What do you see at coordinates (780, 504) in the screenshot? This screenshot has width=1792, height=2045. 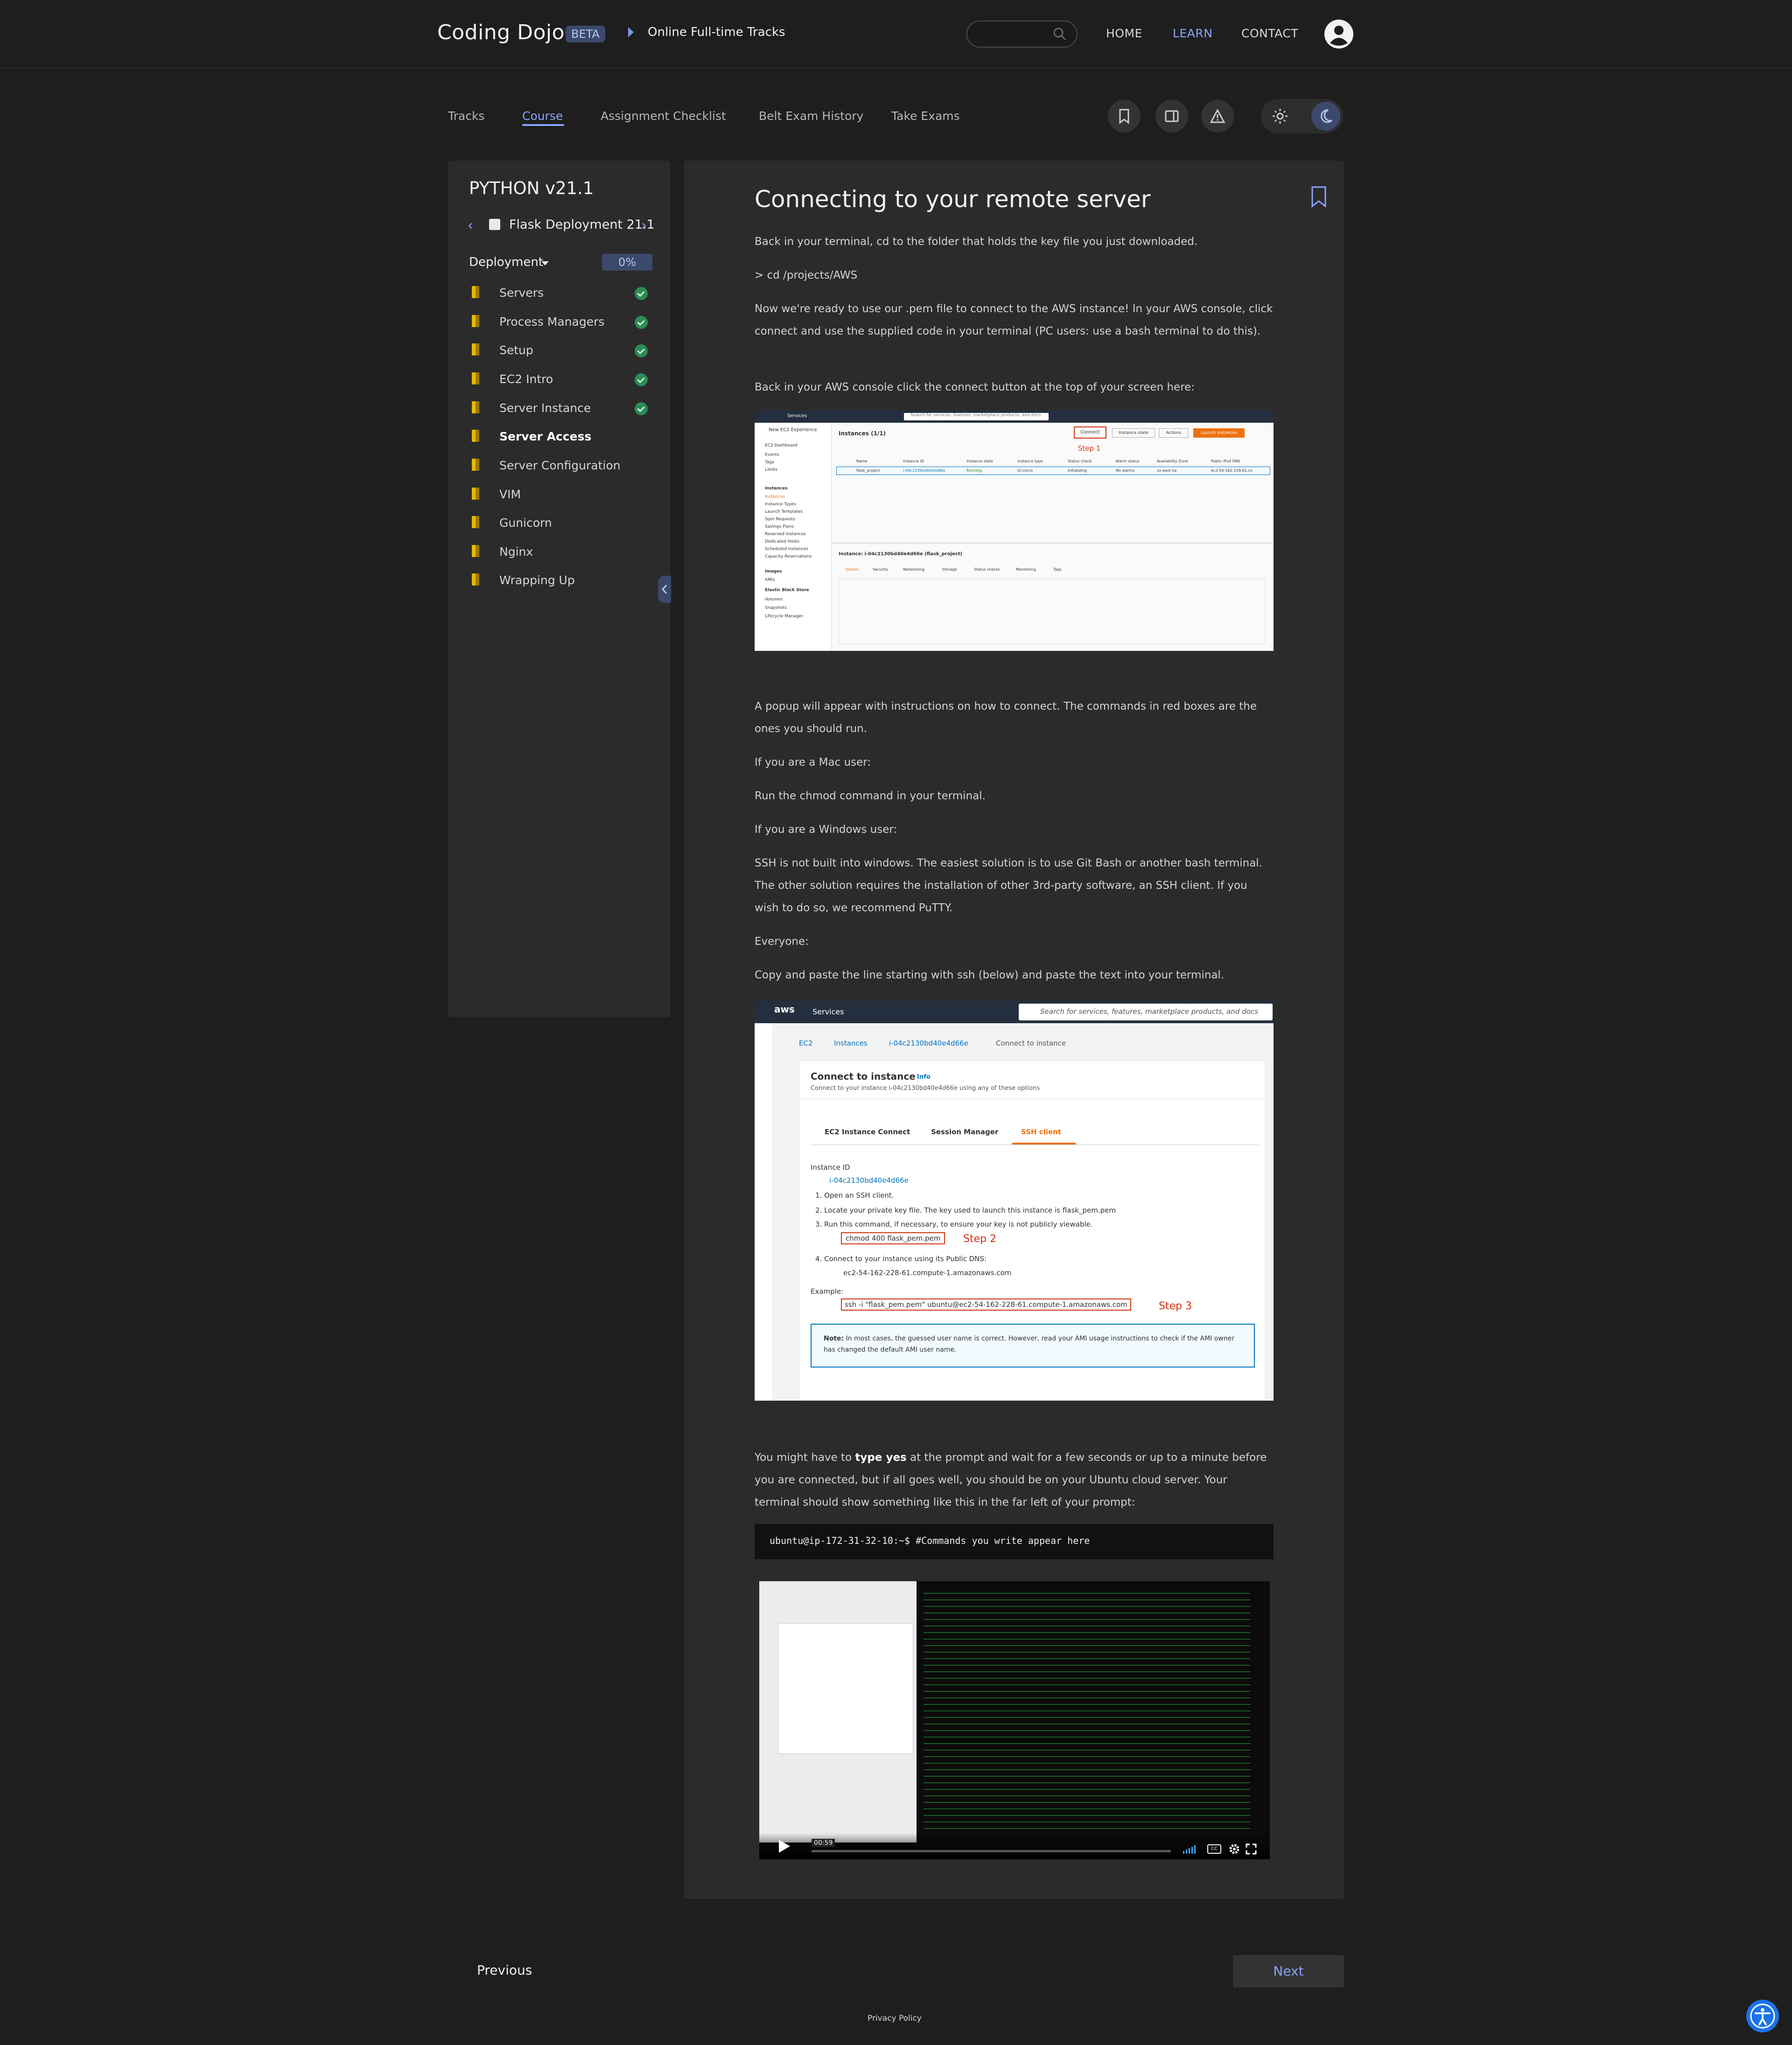 I see `aws-sidebar-item: Instance Types` at bounding box center [780, 504].